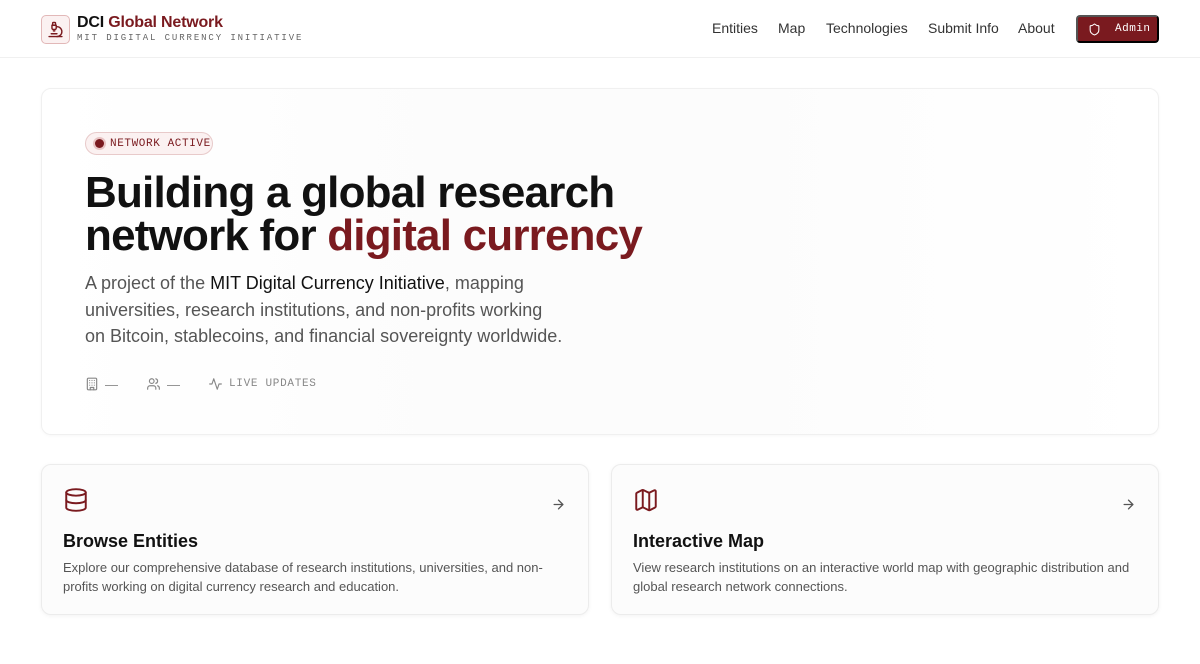 Image resolution: width=1200 pixels, height=664 pixels. I want to click on stat-people: —, so click(163, 384).